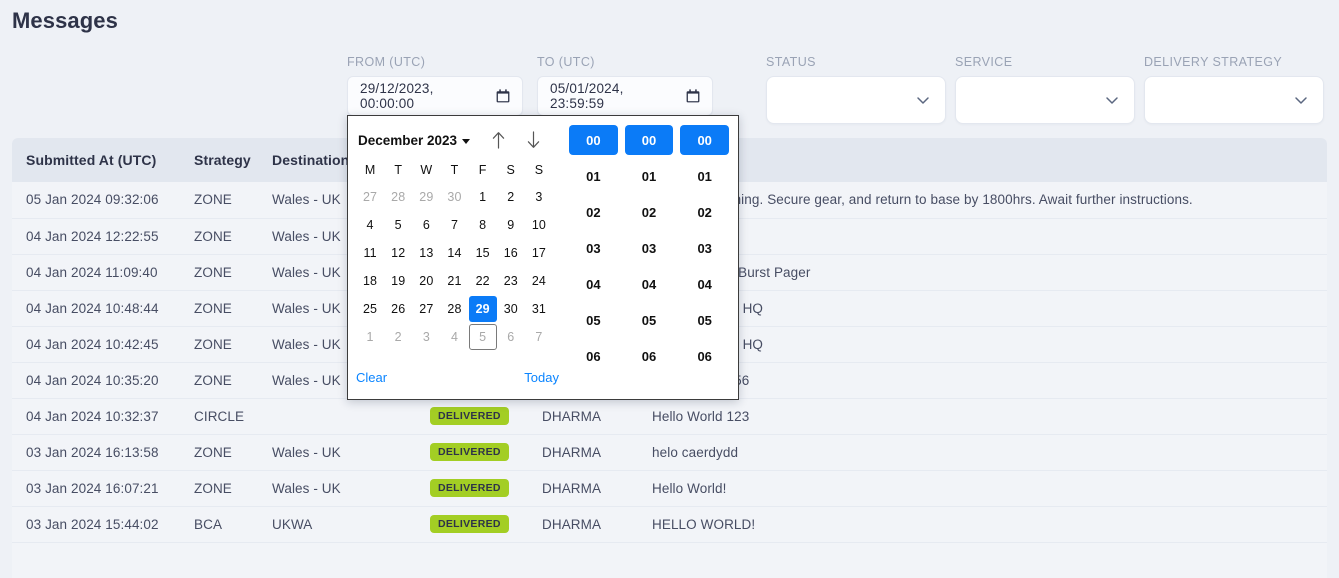 This screenshot has width=1339, height=578. I want to click on calendar-day: 25, so click(370, 309).